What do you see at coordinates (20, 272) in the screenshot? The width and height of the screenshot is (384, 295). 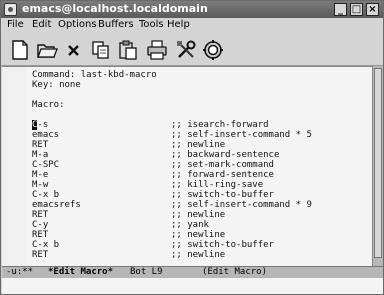 I see `modeline-status: -u:**` at bounding box center [20, 272].